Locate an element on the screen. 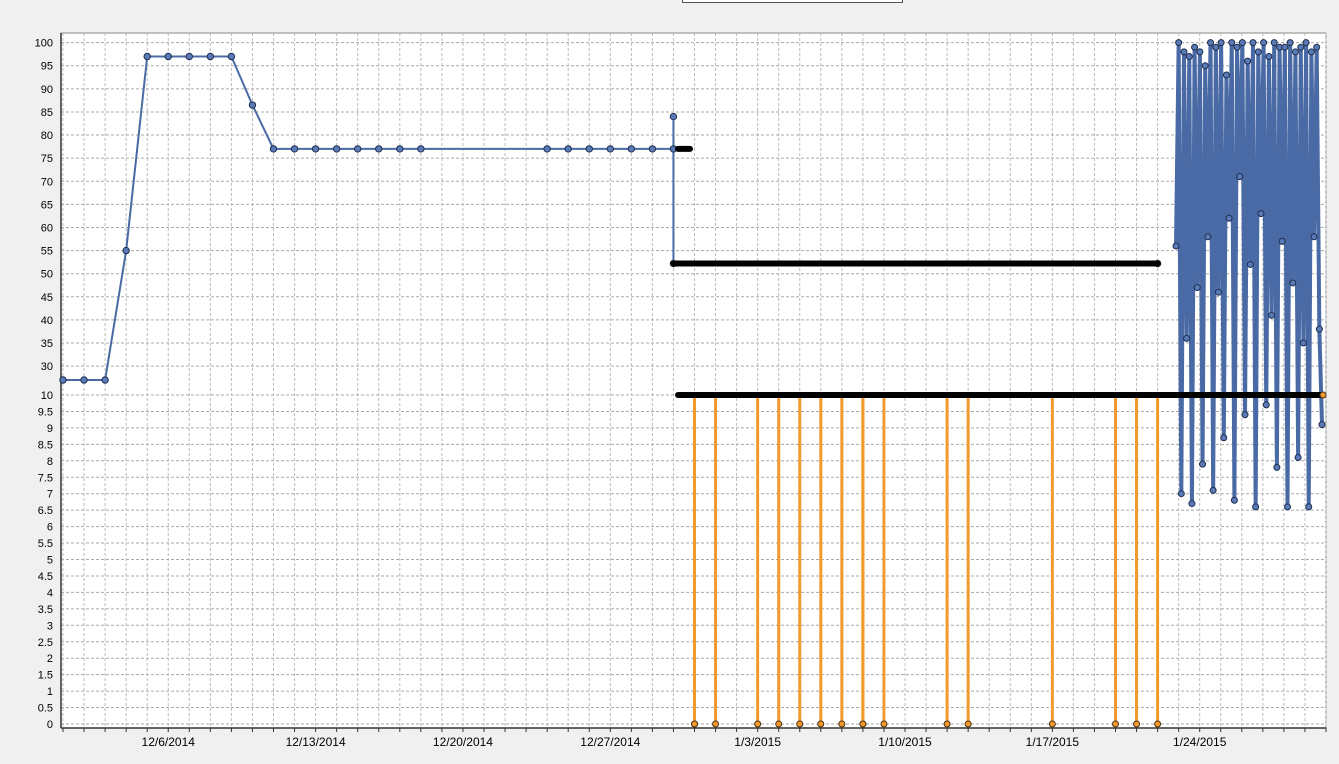  y-tick-label-upper: 35 is located at coordinates (47, 344).